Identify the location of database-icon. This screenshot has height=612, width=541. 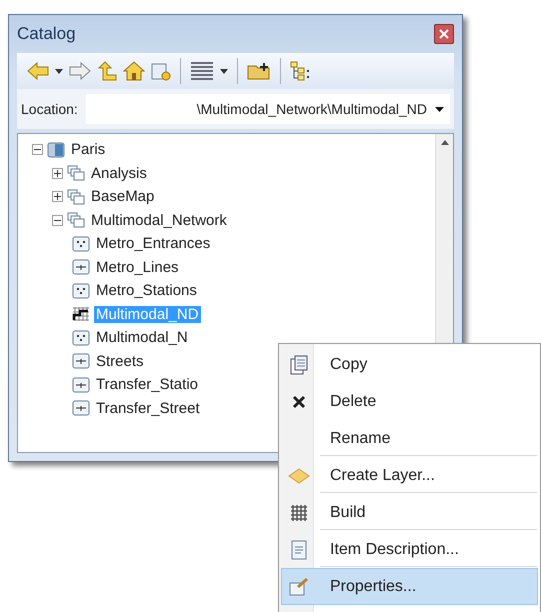
(56, 150).